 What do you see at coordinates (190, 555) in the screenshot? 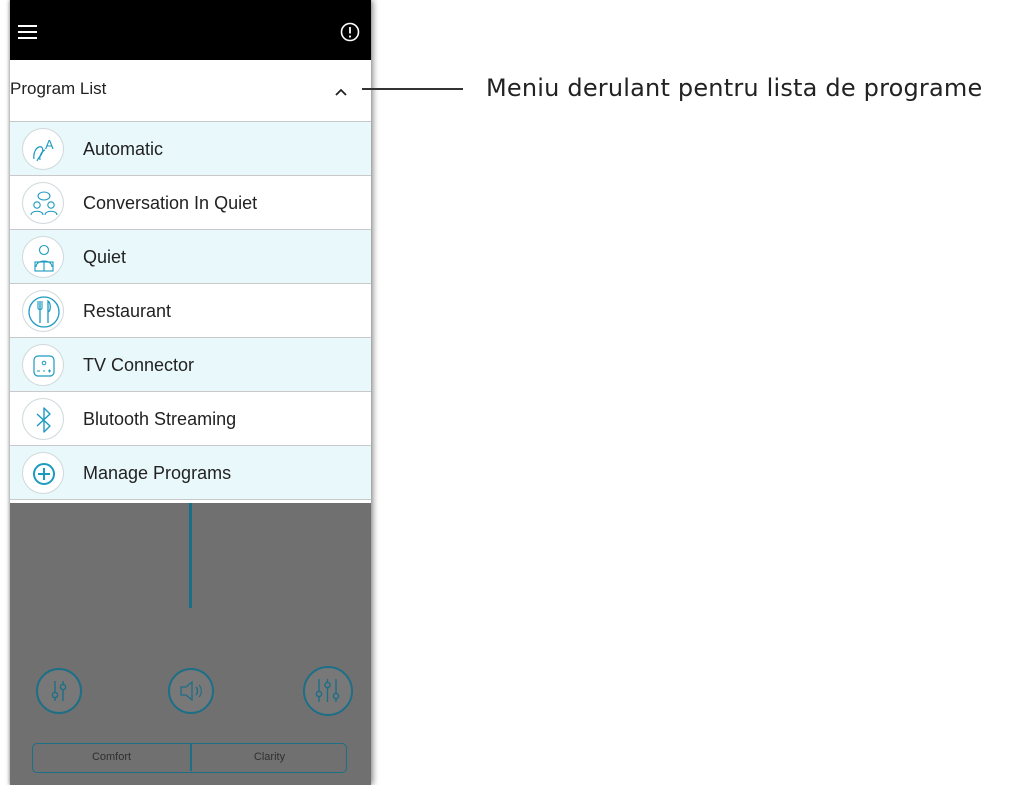
I see `volume-slider-track` at bounding box center [190, 555].